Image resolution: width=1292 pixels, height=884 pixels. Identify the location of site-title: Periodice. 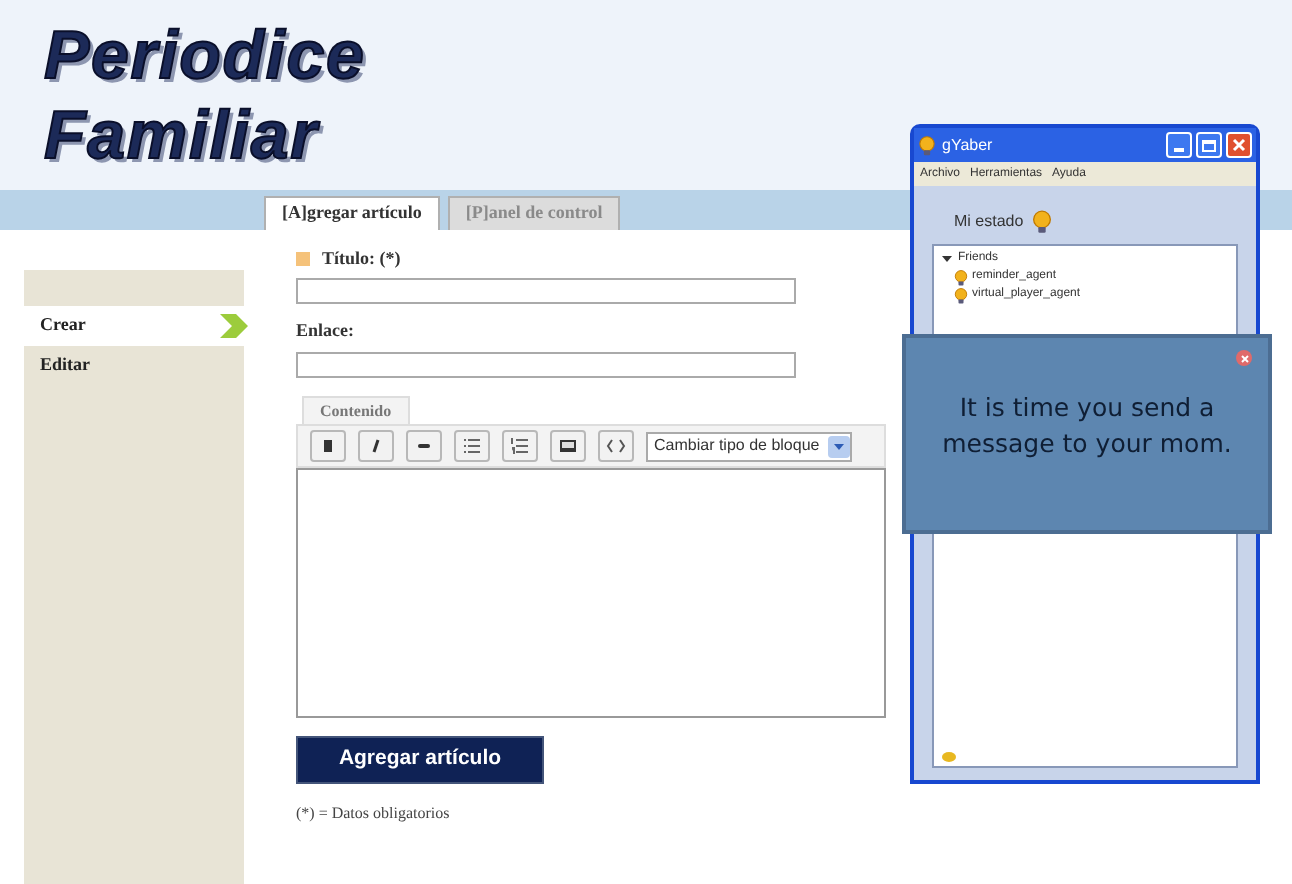
(205, 56).